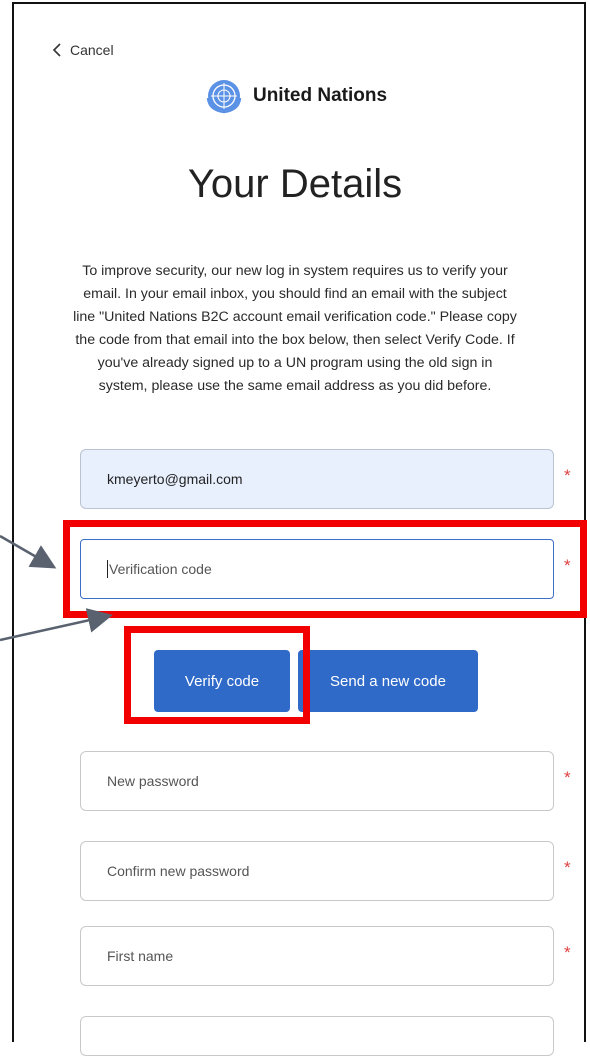 The height and width of the screenshot is (1056, 590). I want to click on arrow-to-verification-field, so click(28, 551).